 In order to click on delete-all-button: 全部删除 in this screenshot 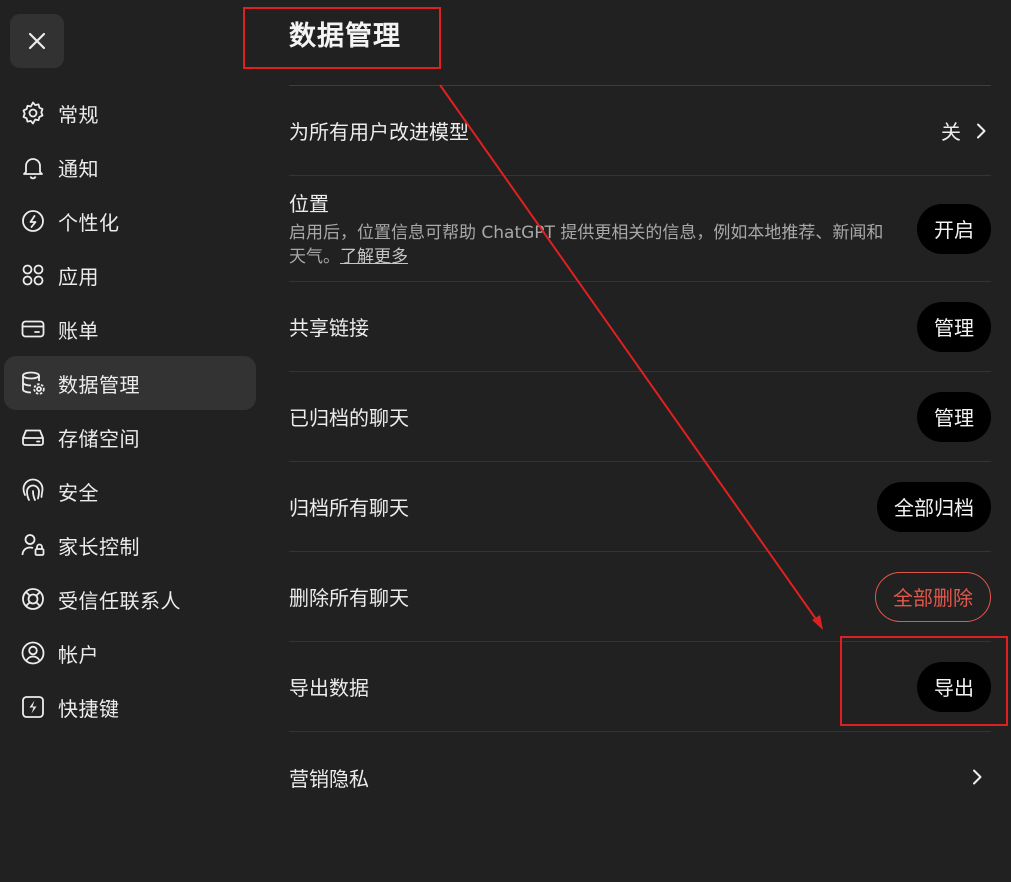, I will do `click(933, 596)`.